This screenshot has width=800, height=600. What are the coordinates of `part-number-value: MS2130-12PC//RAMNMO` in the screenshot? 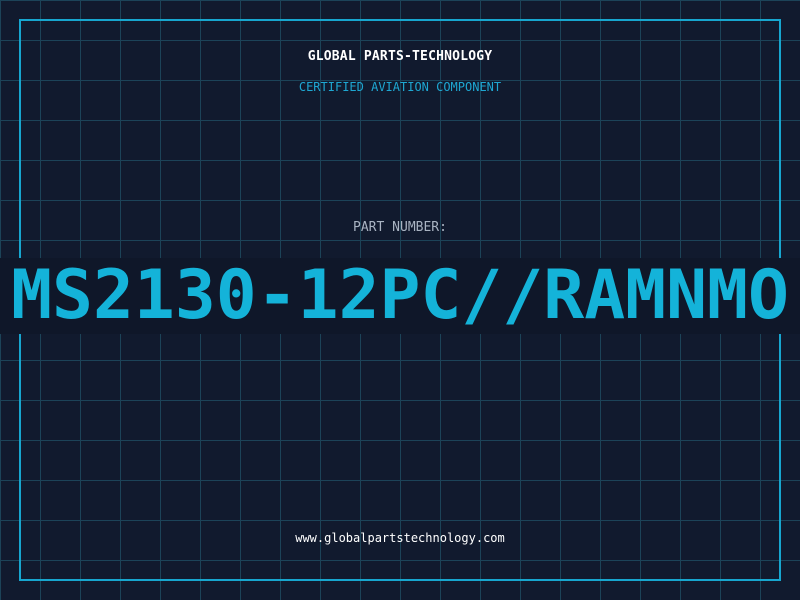 It's located at (400, 296).